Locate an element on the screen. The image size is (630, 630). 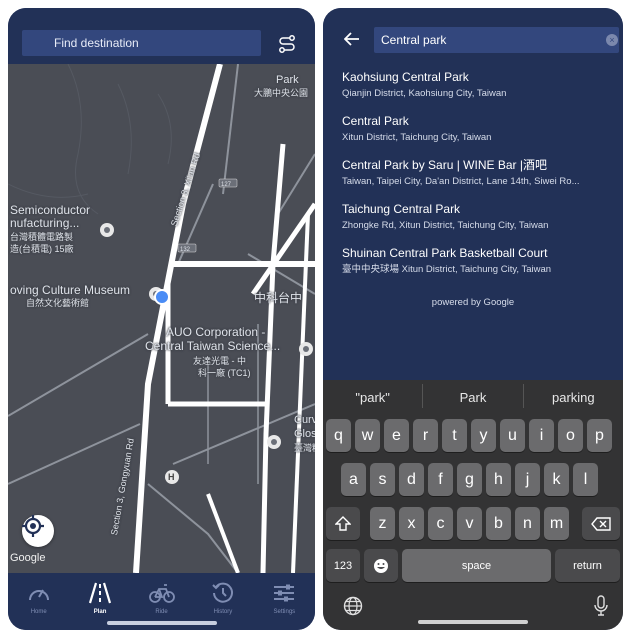
map-label-curve-cn: 臺灣糖 is located at coordinates (304, 448).